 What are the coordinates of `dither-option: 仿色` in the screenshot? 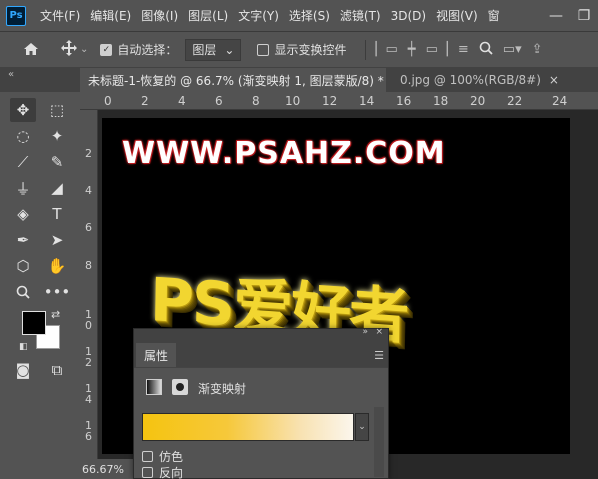 It's located at (162, 456).